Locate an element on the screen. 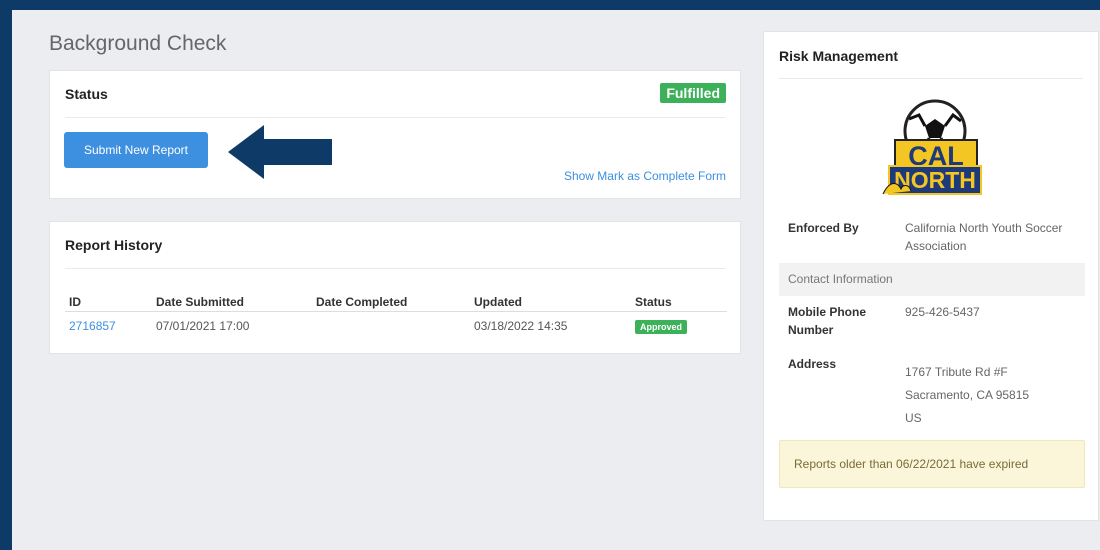  date-submitted-cell: 07/01/2021 17:00 is located at coordinates (203, 326).